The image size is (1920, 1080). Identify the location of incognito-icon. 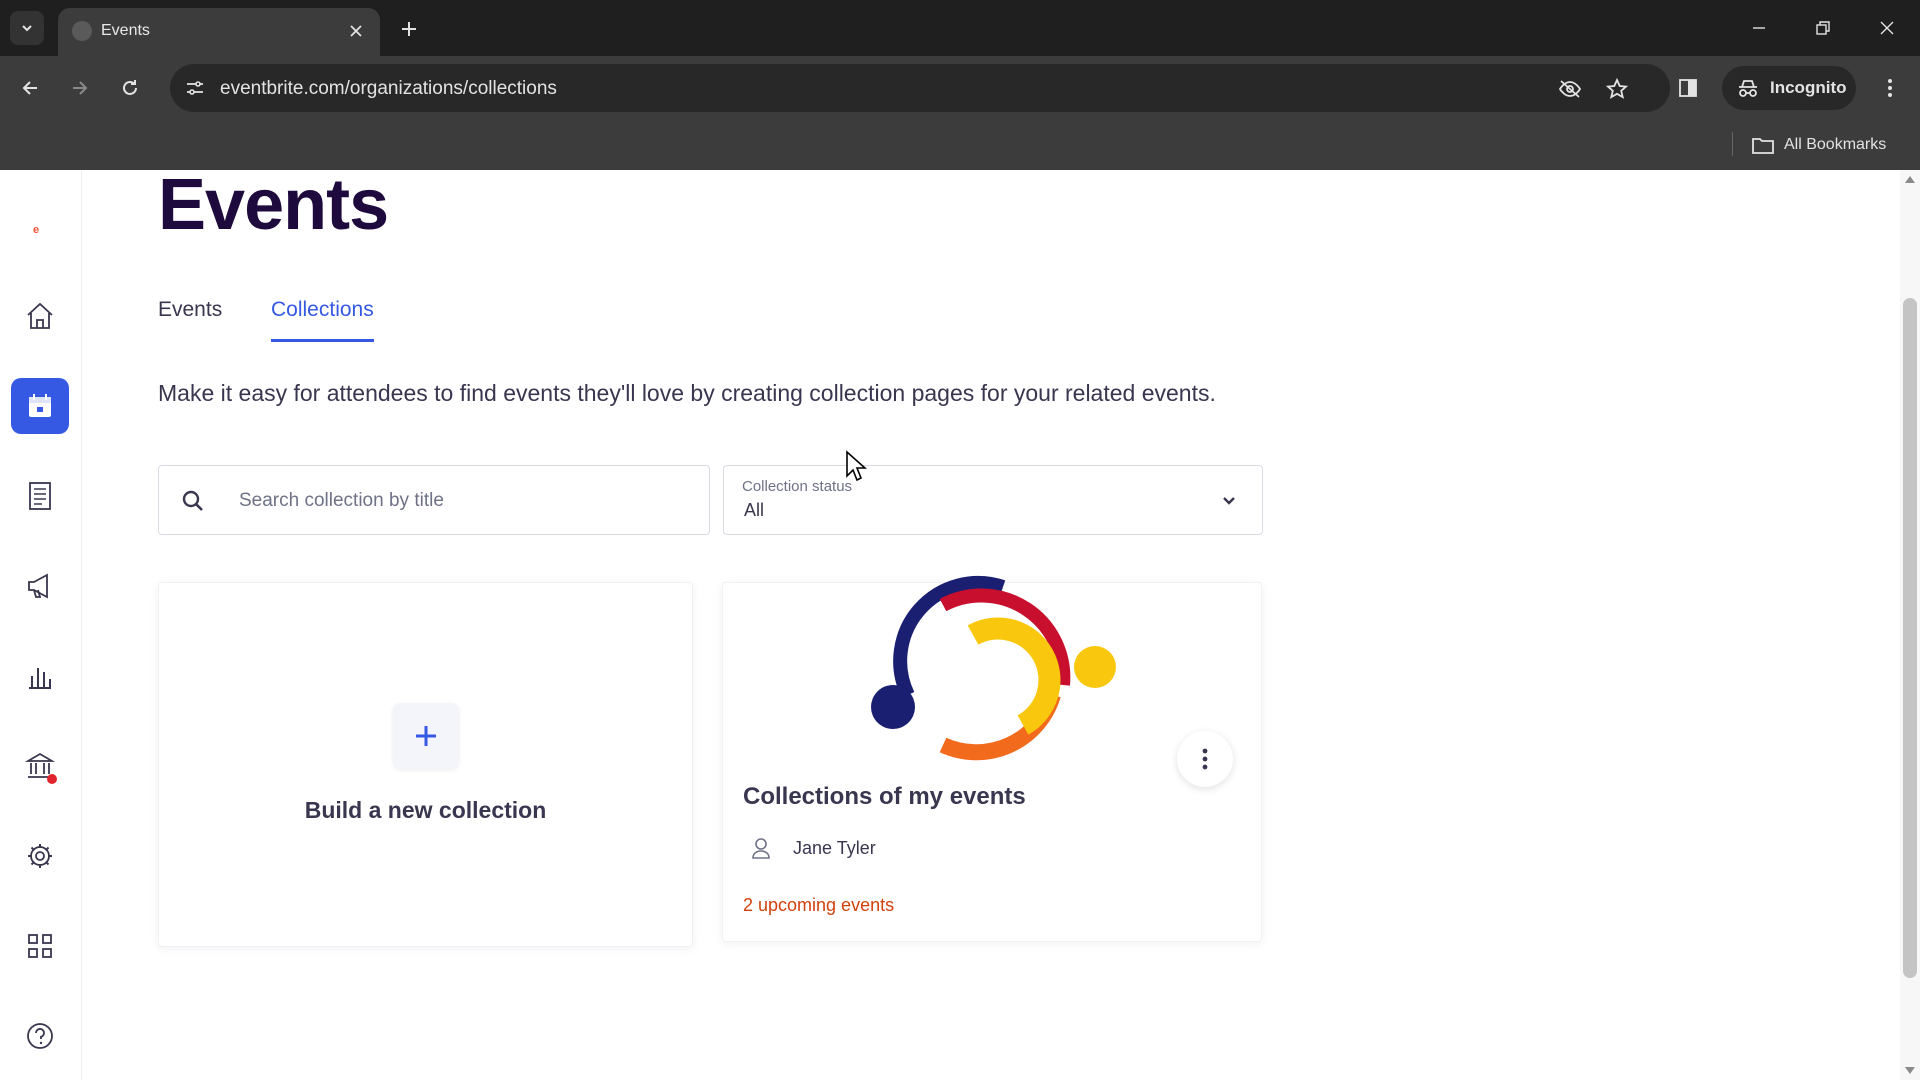
(1748, 88).